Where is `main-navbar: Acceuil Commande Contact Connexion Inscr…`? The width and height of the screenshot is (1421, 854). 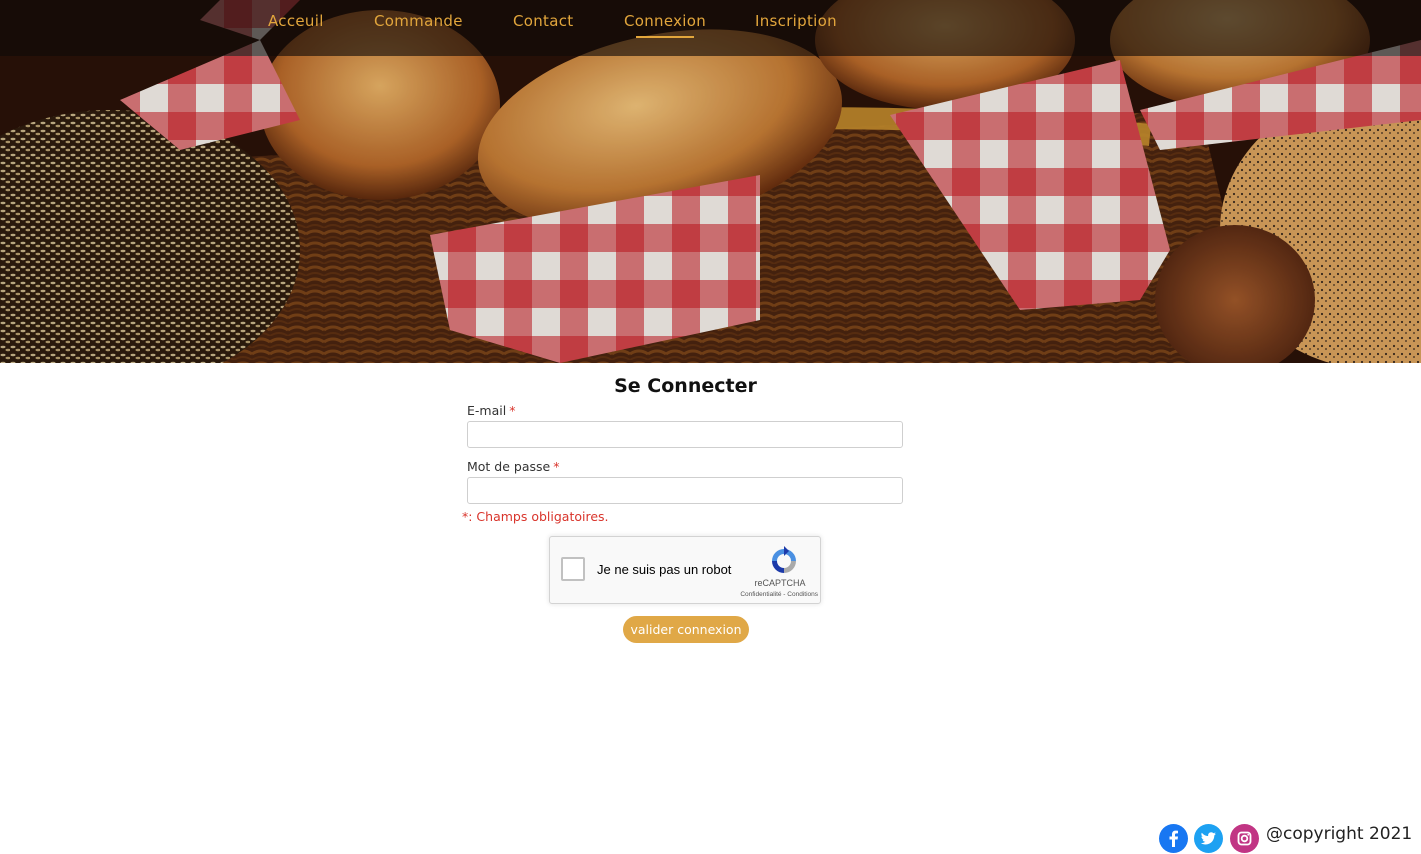 main-navbar: Acceuil Commande Contact Connexion Inscr… is located at coordinates (710, 28).